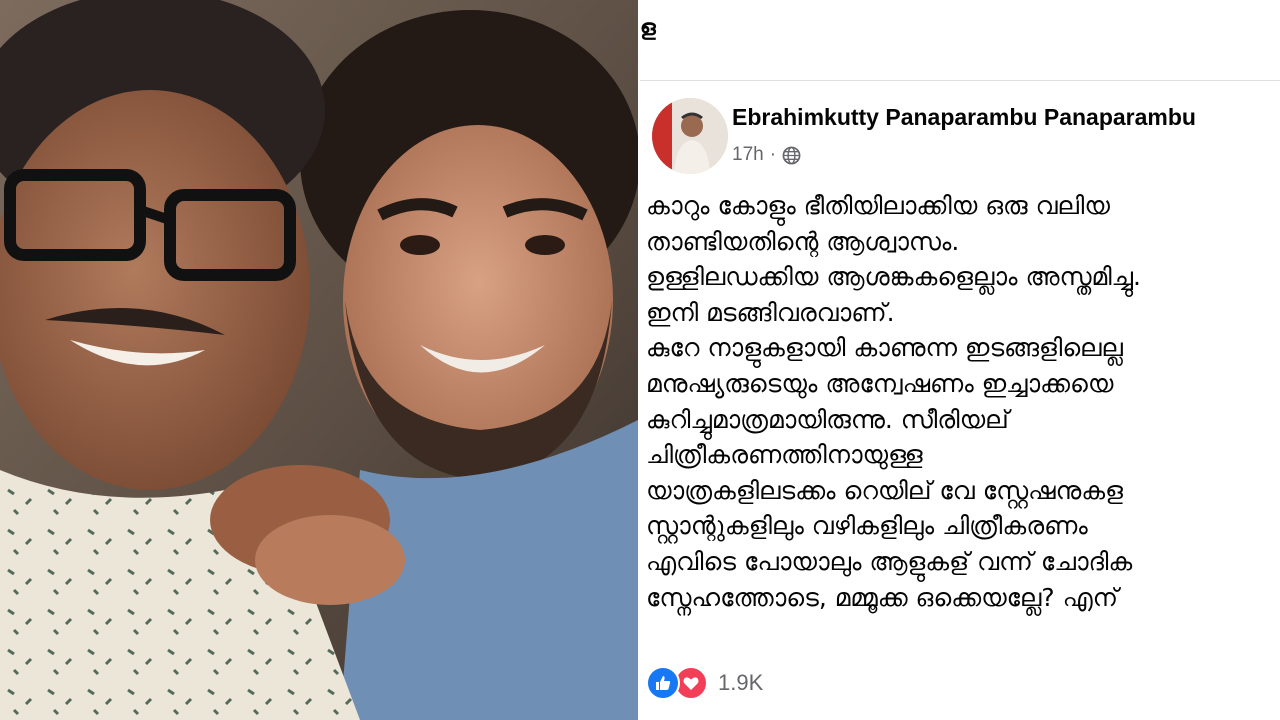 The width and height of the screenshot is (1280, 720). Describe the element at coordinates (704, 683) in the screenshot. I see `reaction-summary: 1.9K` at that location.